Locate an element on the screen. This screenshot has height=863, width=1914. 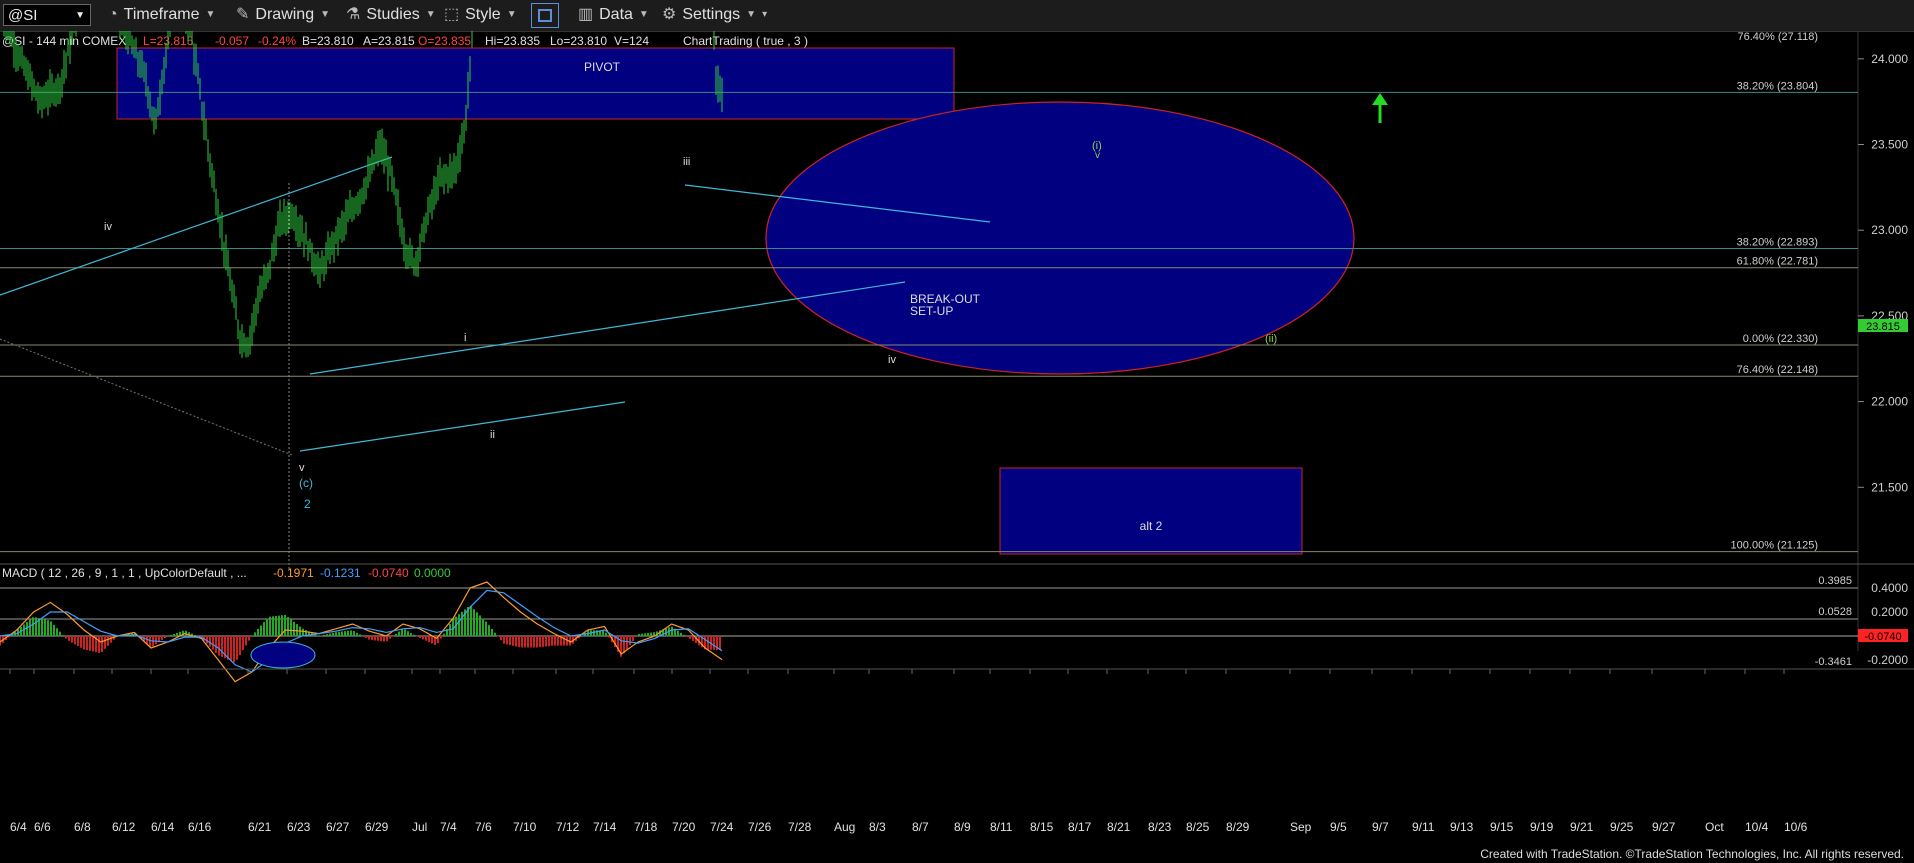
timeframe-label: Timeframe is located at coordinates (161, 14).